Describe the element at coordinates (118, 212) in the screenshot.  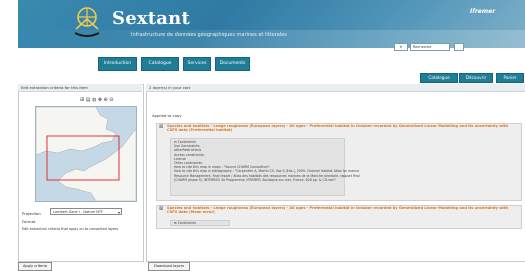
I see `chevron-down-icon: ▾` at that location.